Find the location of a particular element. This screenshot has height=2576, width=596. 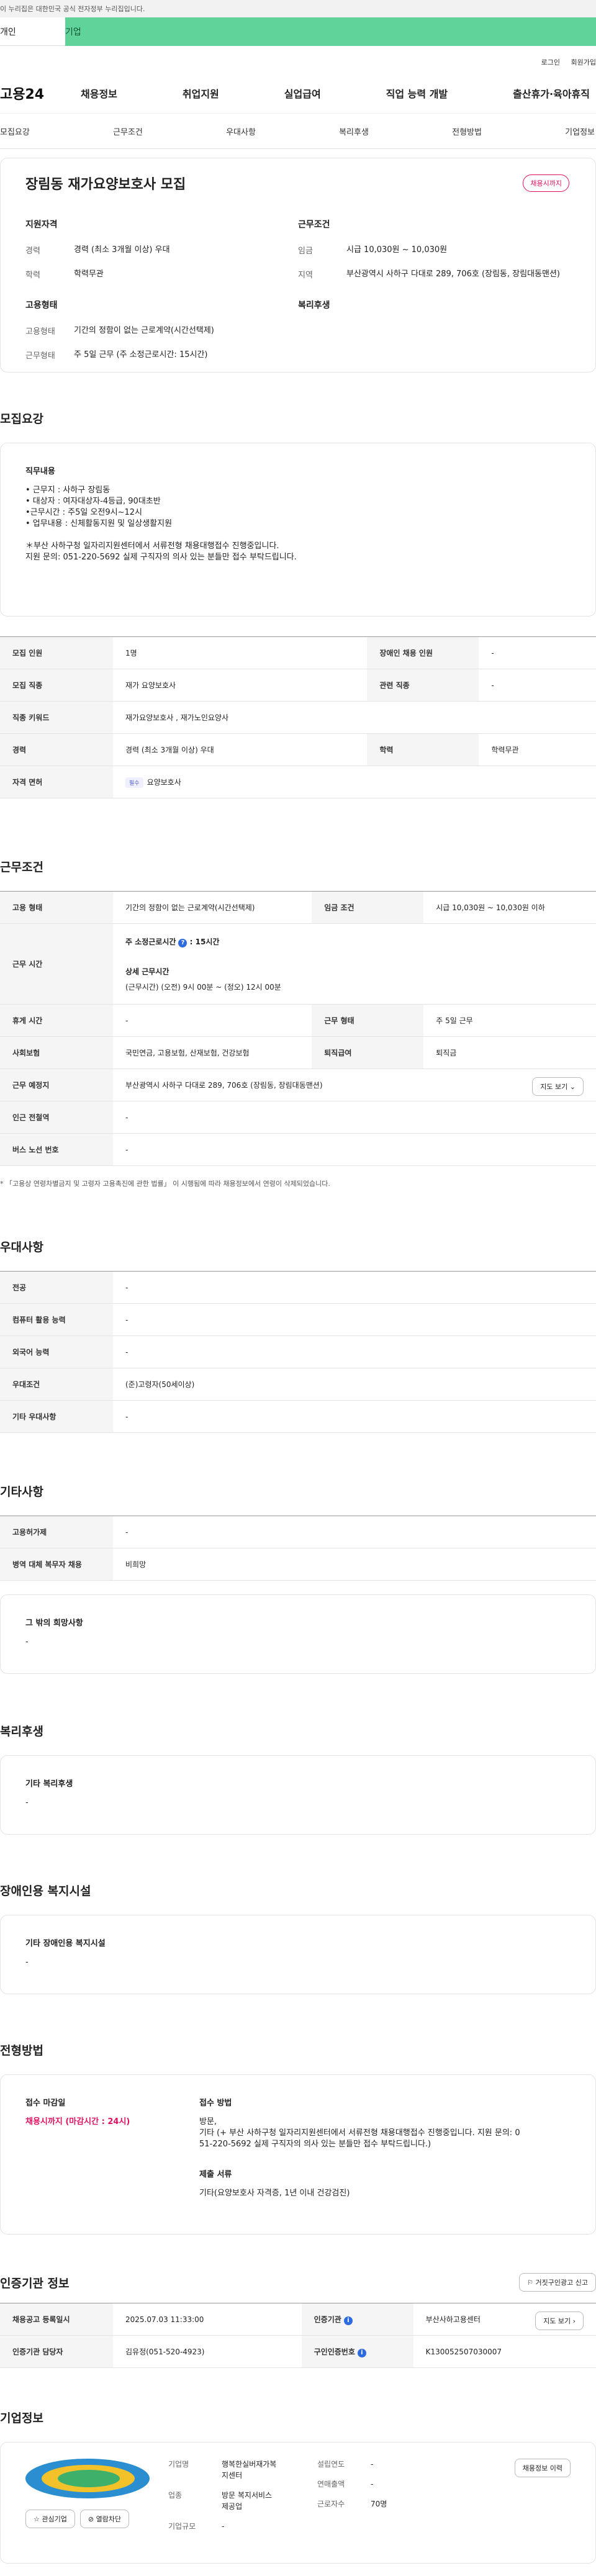

revenue-label: 연매출액 is located at coordinates (331, 2484).